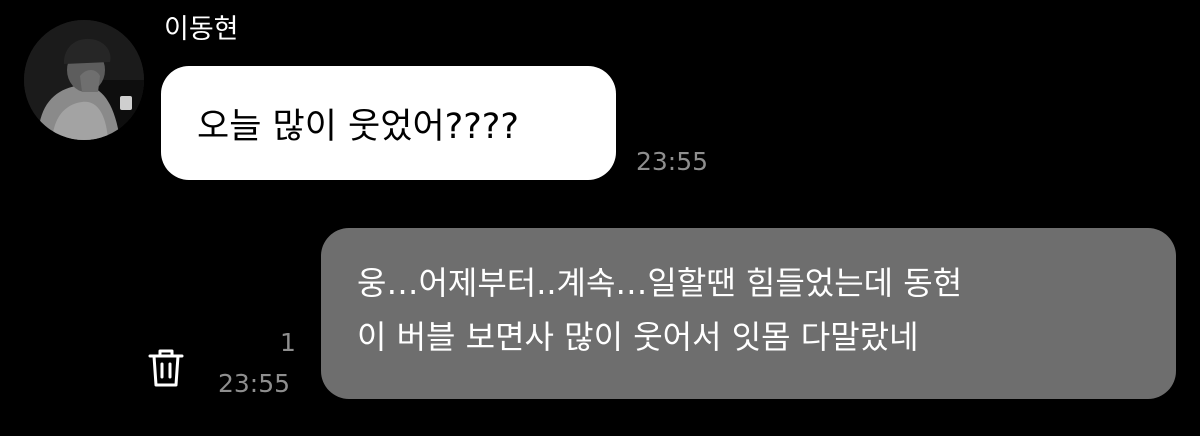 The height and width of the screenshot is (436, 1200). I want to click on outgoing-message-line-2: 이 버블 보면사 많이 웃어서 잇몸 다말랐네, so click(638, 337).